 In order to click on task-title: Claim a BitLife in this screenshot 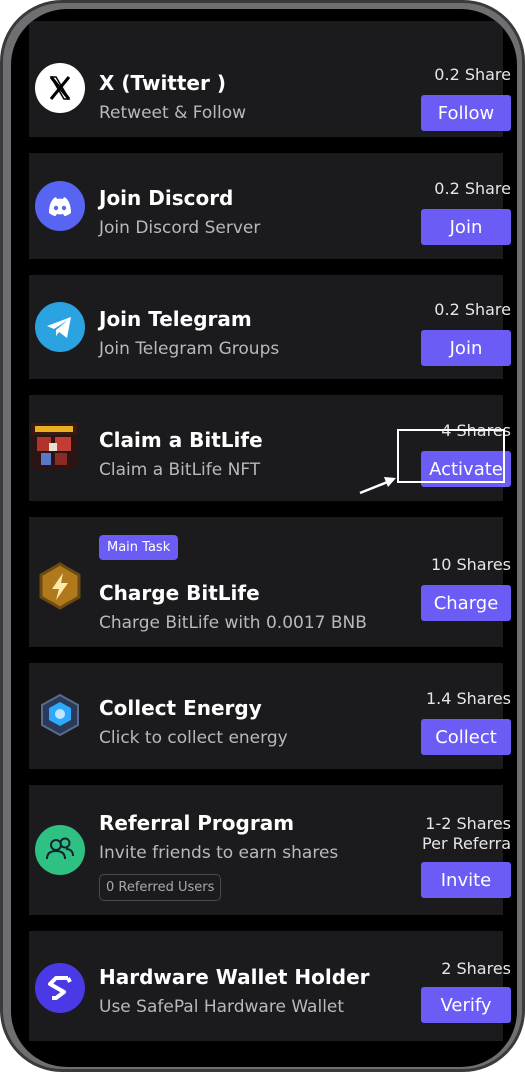, I will do `click(181, 440)`.